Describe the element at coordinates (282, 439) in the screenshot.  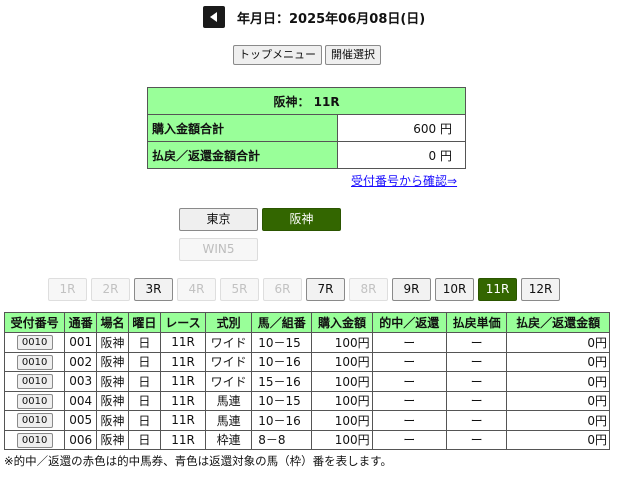
I see `combination-cell: 8－8` at that location.